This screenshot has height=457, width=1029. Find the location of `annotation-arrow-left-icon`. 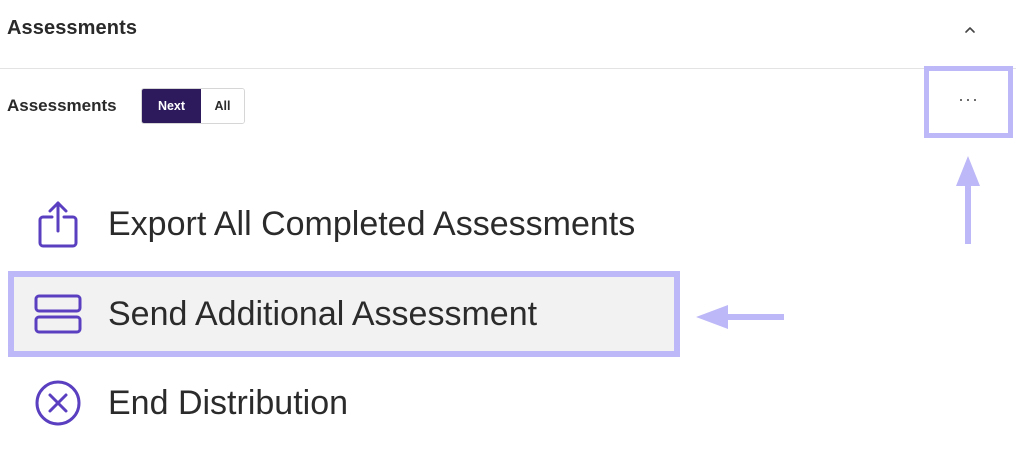

annotation-arrow-left-icon is located at coordinates (740, 317).